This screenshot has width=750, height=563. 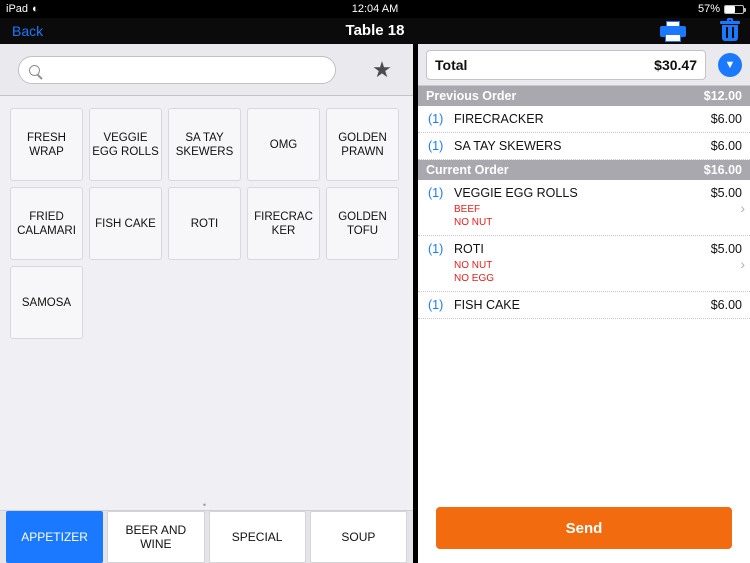 I want to click on order-line-modifier: BEEF, so click(x=467, y=209).